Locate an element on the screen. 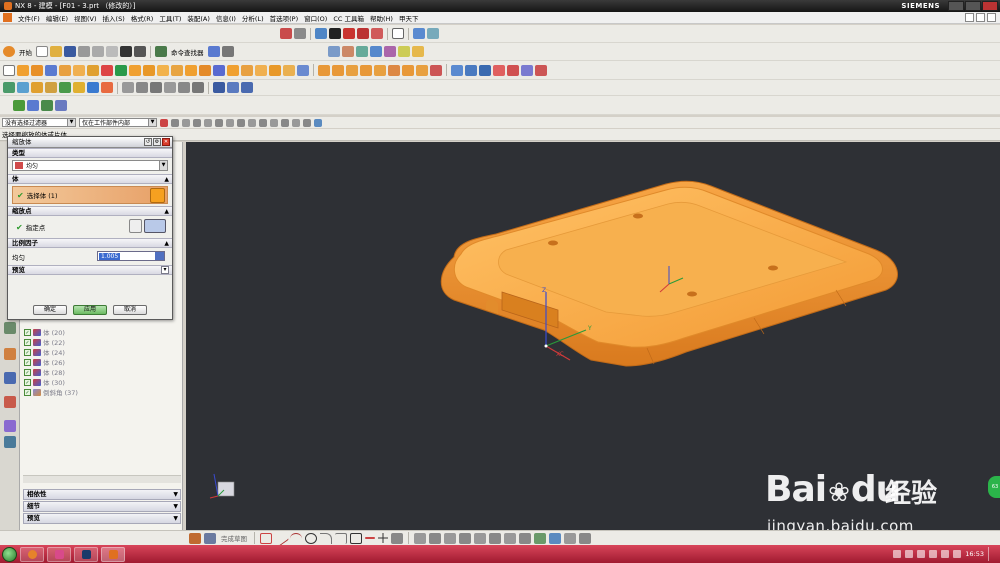 The width and height of the screenshot is (1000, 563). side-badge: 63 is located at coordinates (994, 487).